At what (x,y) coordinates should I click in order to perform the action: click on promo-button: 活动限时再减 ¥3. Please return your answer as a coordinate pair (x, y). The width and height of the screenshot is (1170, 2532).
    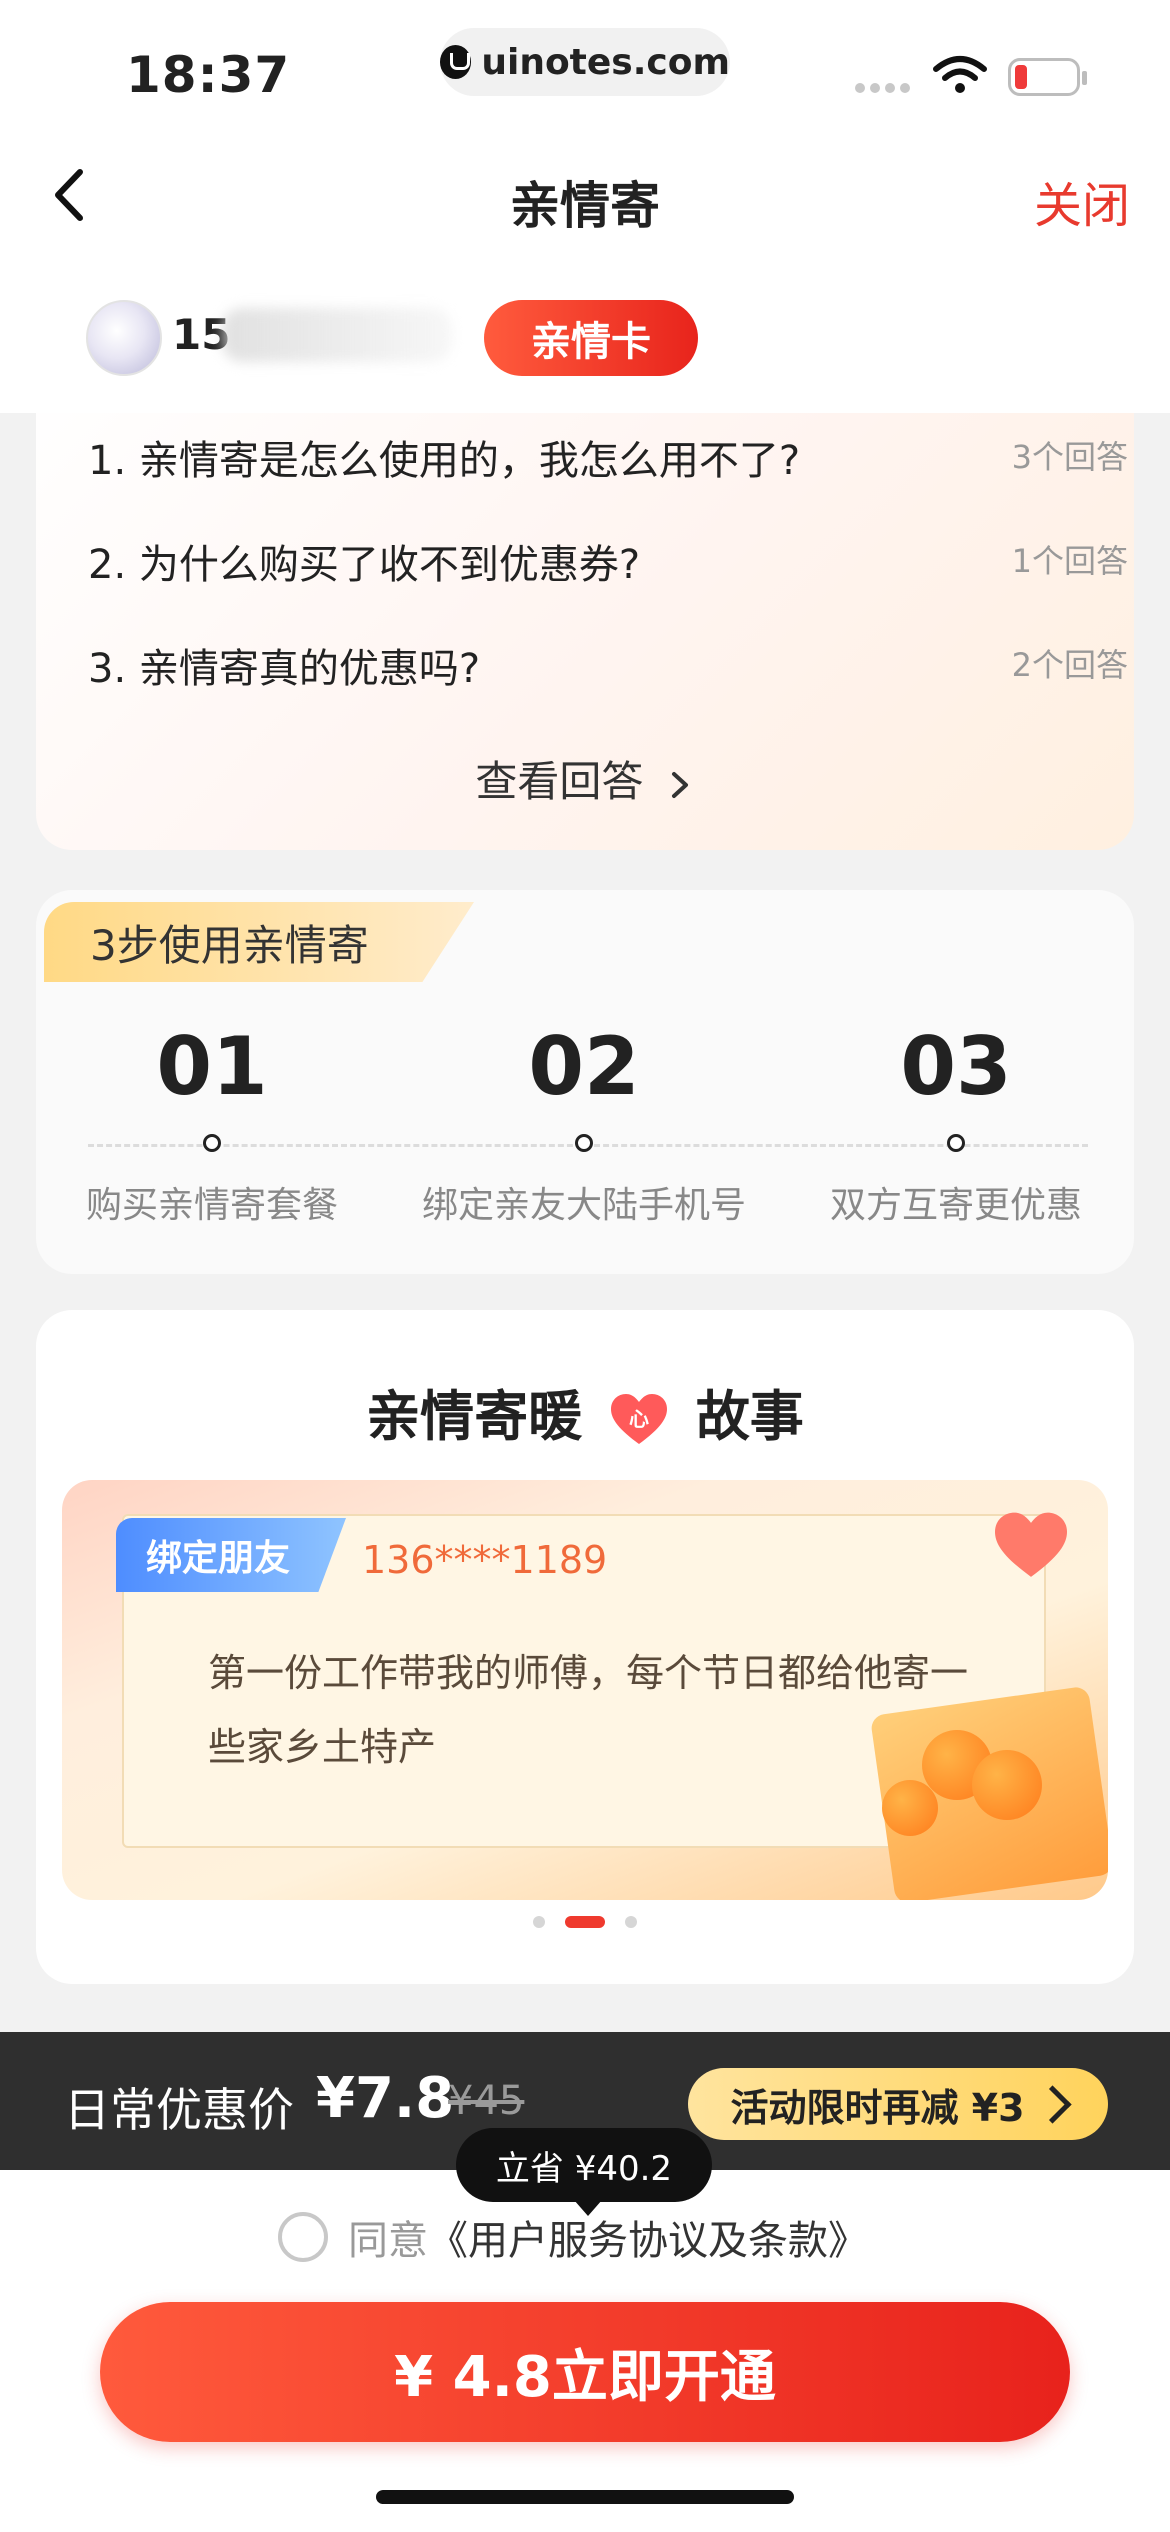
    Looking at the image, I should click on (898, 2104).